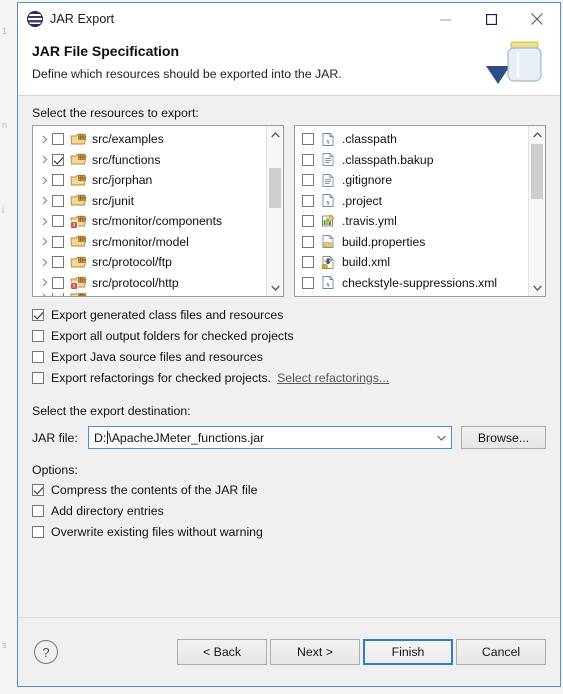 The width and height of the screenshot is (563, 694). I want to click on folder-tree-scrollbar, so click(274, 211).